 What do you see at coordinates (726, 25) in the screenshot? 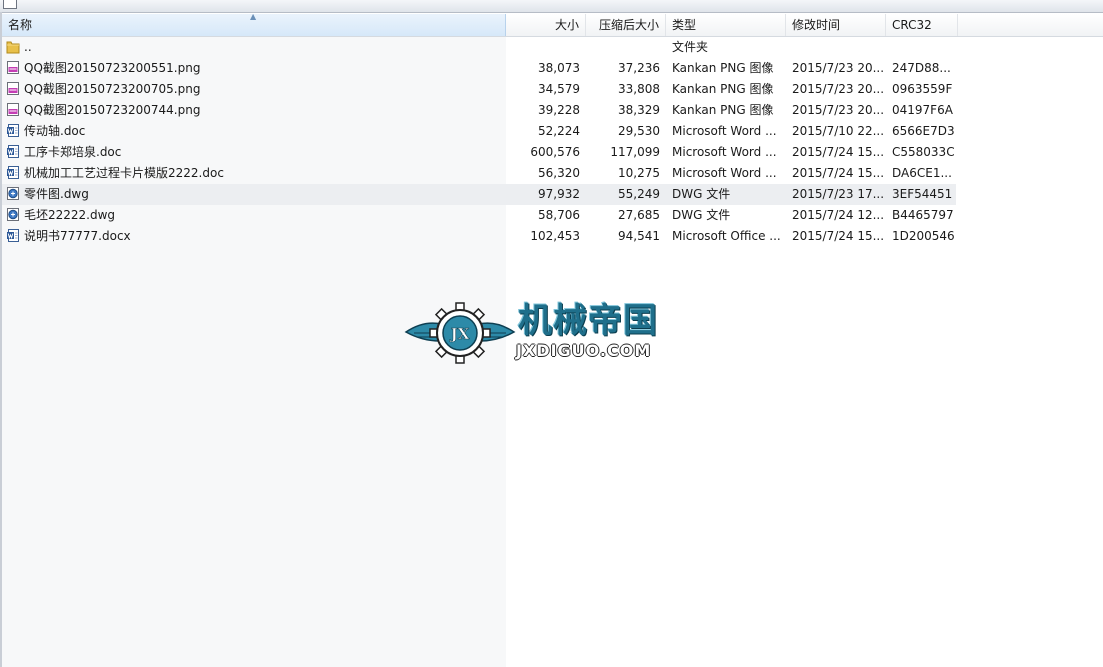
I see `column-header-type: 类型` at bounding box center [726, 25].